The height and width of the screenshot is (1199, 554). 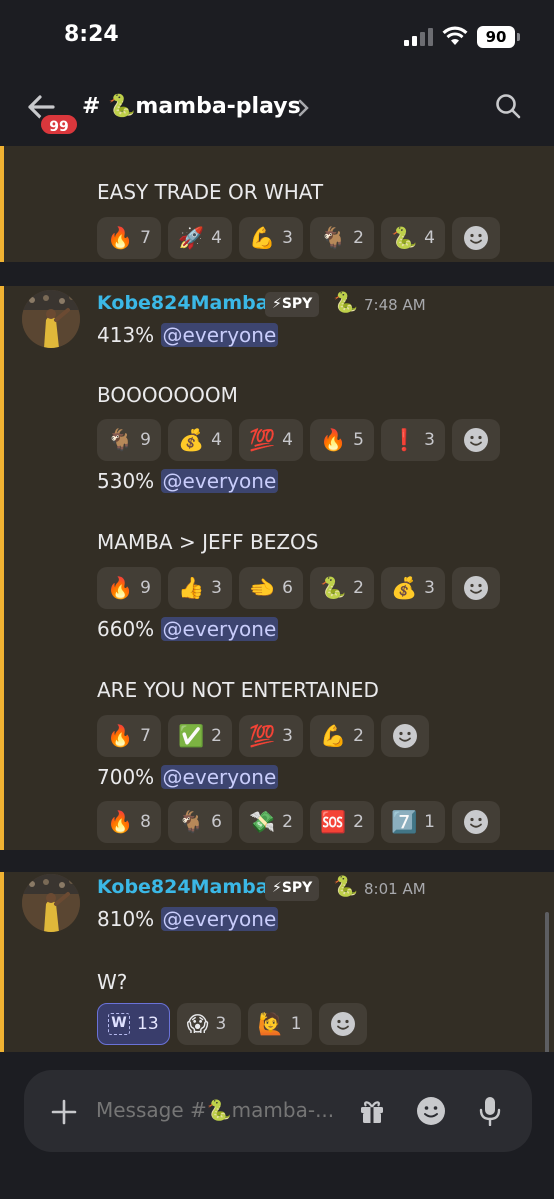 I want to click on message-text: 413% @everyone, so click(x=188, y=335).